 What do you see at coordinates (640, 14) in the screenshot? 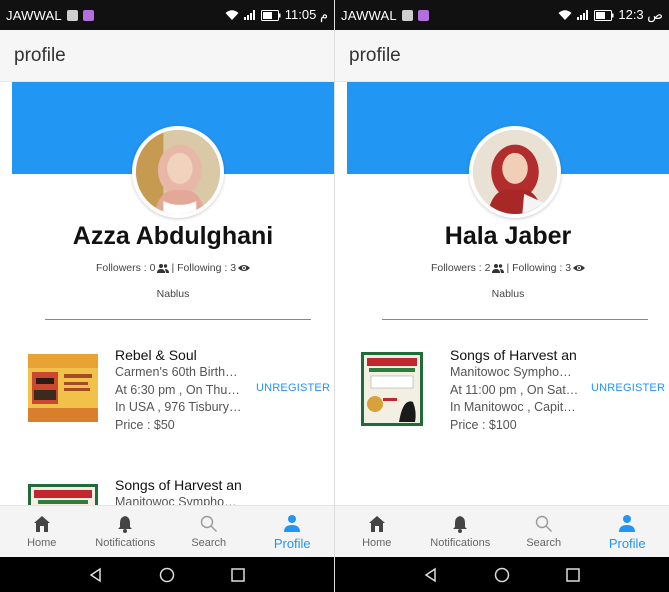
I see `status-time: 12:3 ص` at bounding box center [640, 14].